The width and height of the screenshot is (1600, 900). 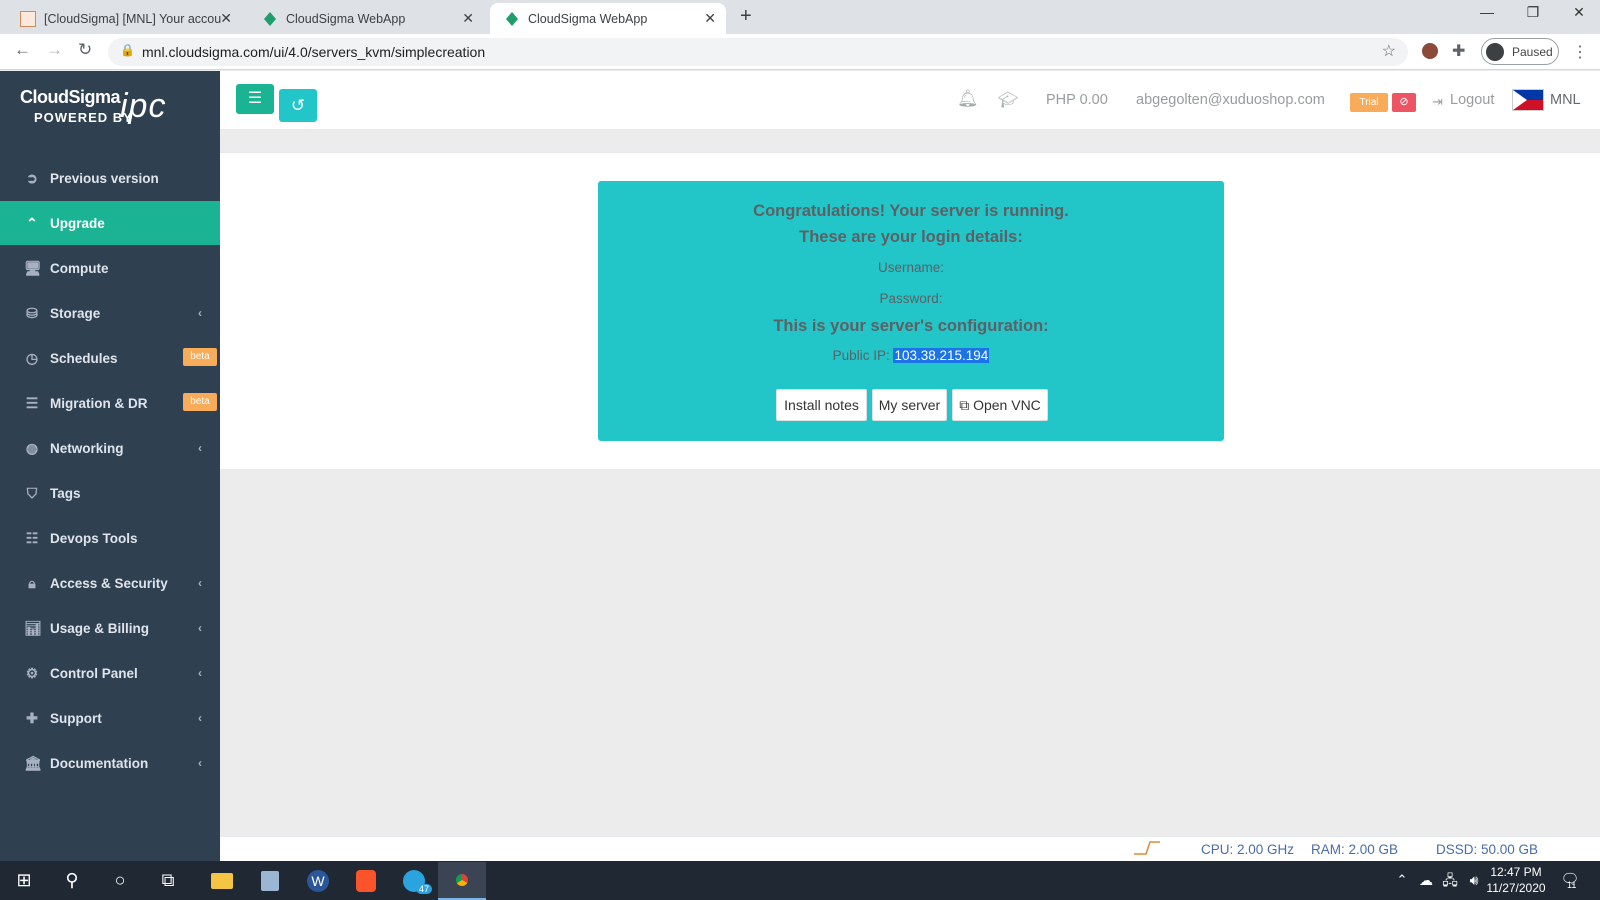 What do you see at coordinates (94, 538) in the screenshot?
I see `sidebar-item-label: Devops Tools` at bounding box center [94, 538].